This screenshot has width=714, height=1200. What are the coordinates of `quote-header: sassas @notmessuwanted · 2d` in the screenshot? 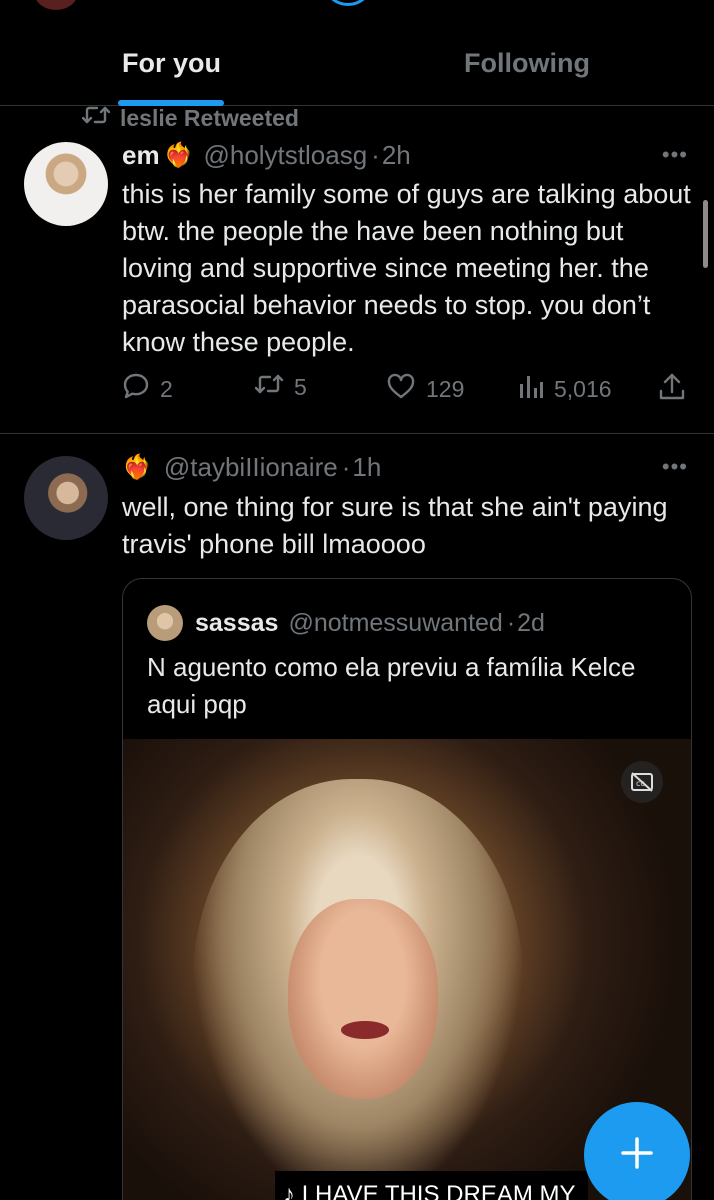 It's located at (346, 623).